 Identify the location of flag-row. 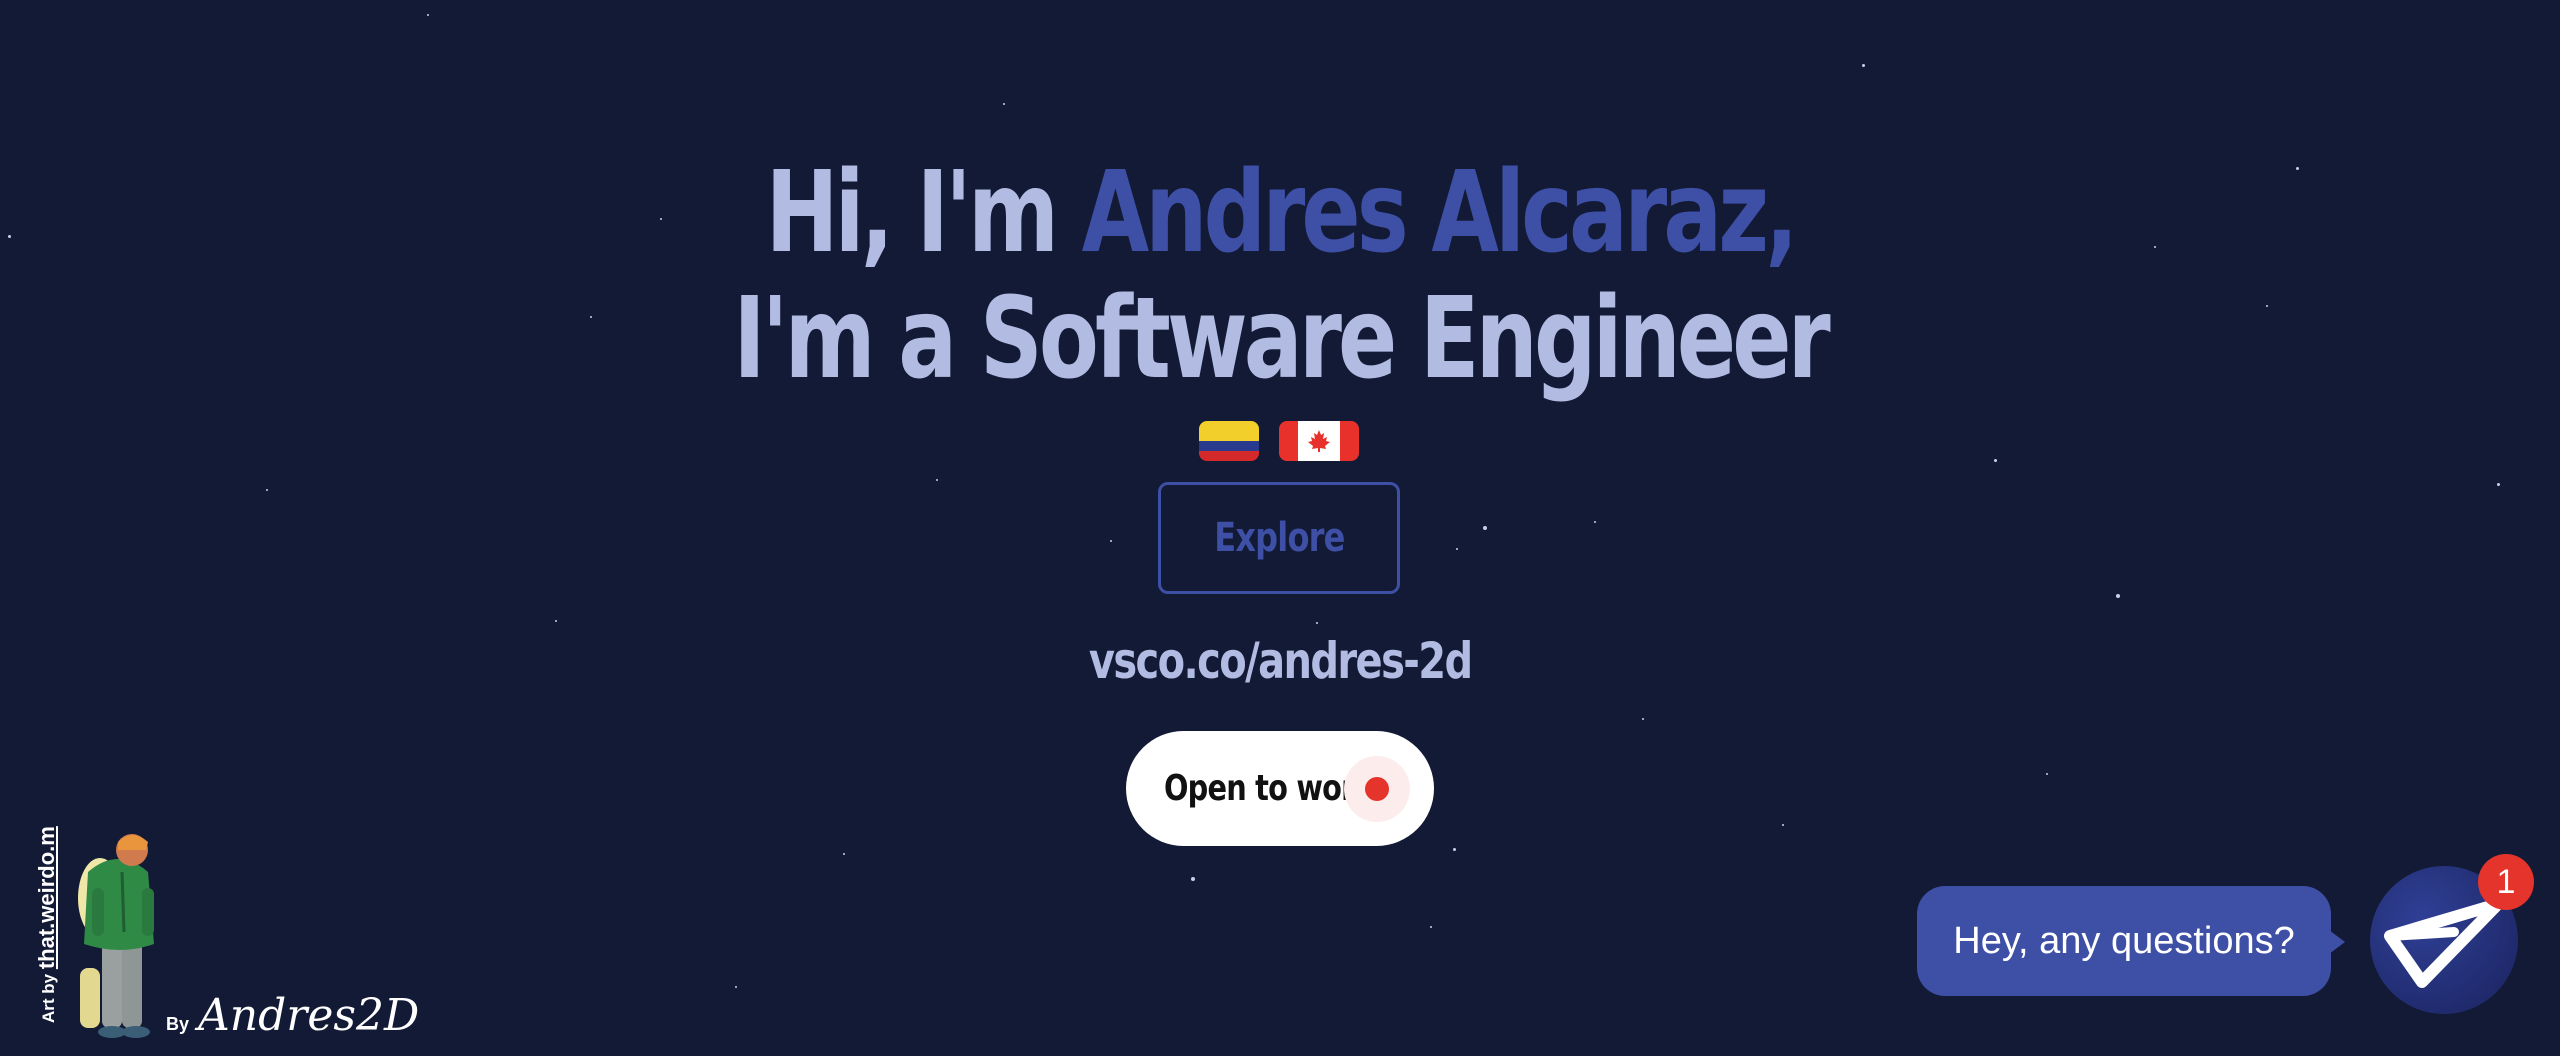
(1279, 441).